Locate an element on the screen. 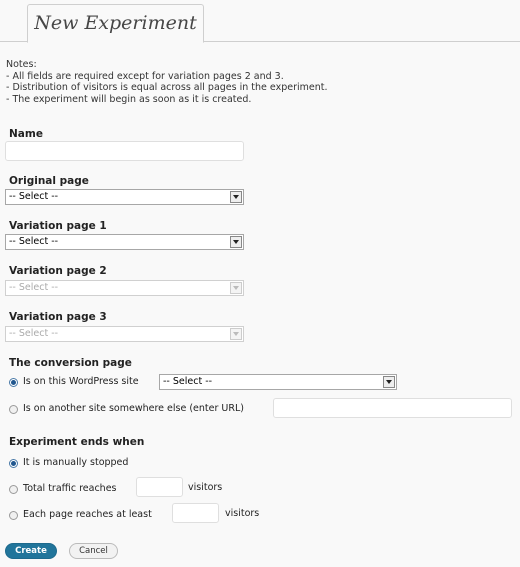  conversion-url-input is located at coordinates (392, 408).